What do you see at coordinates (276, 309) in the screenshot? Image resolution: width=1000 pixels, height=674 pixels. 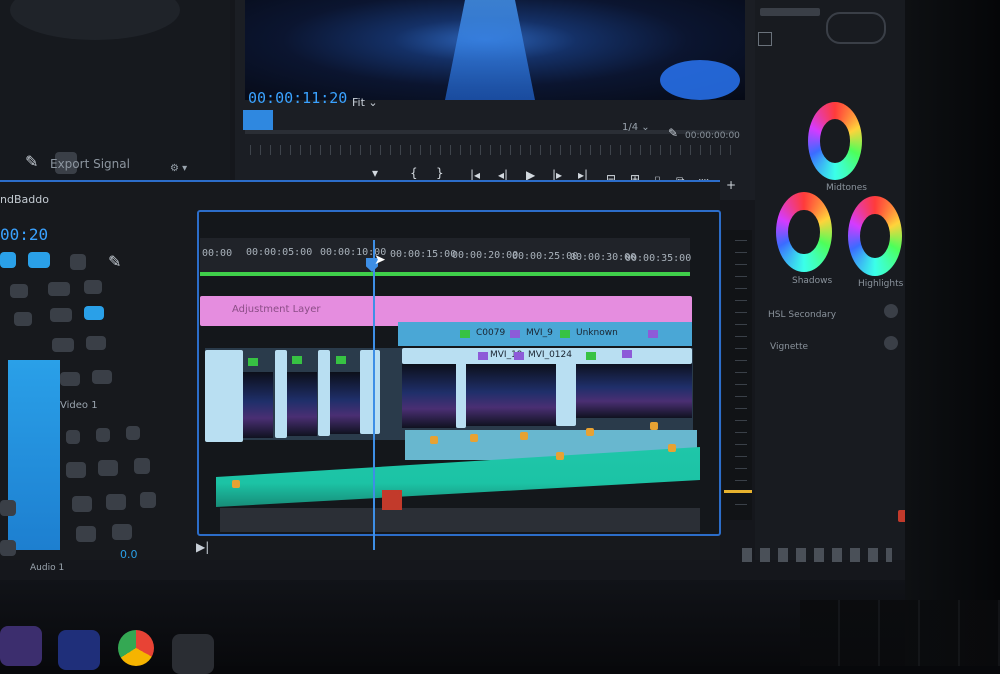 I see `clip-label: Adjustment Layer` at bounding box center [276, 309].